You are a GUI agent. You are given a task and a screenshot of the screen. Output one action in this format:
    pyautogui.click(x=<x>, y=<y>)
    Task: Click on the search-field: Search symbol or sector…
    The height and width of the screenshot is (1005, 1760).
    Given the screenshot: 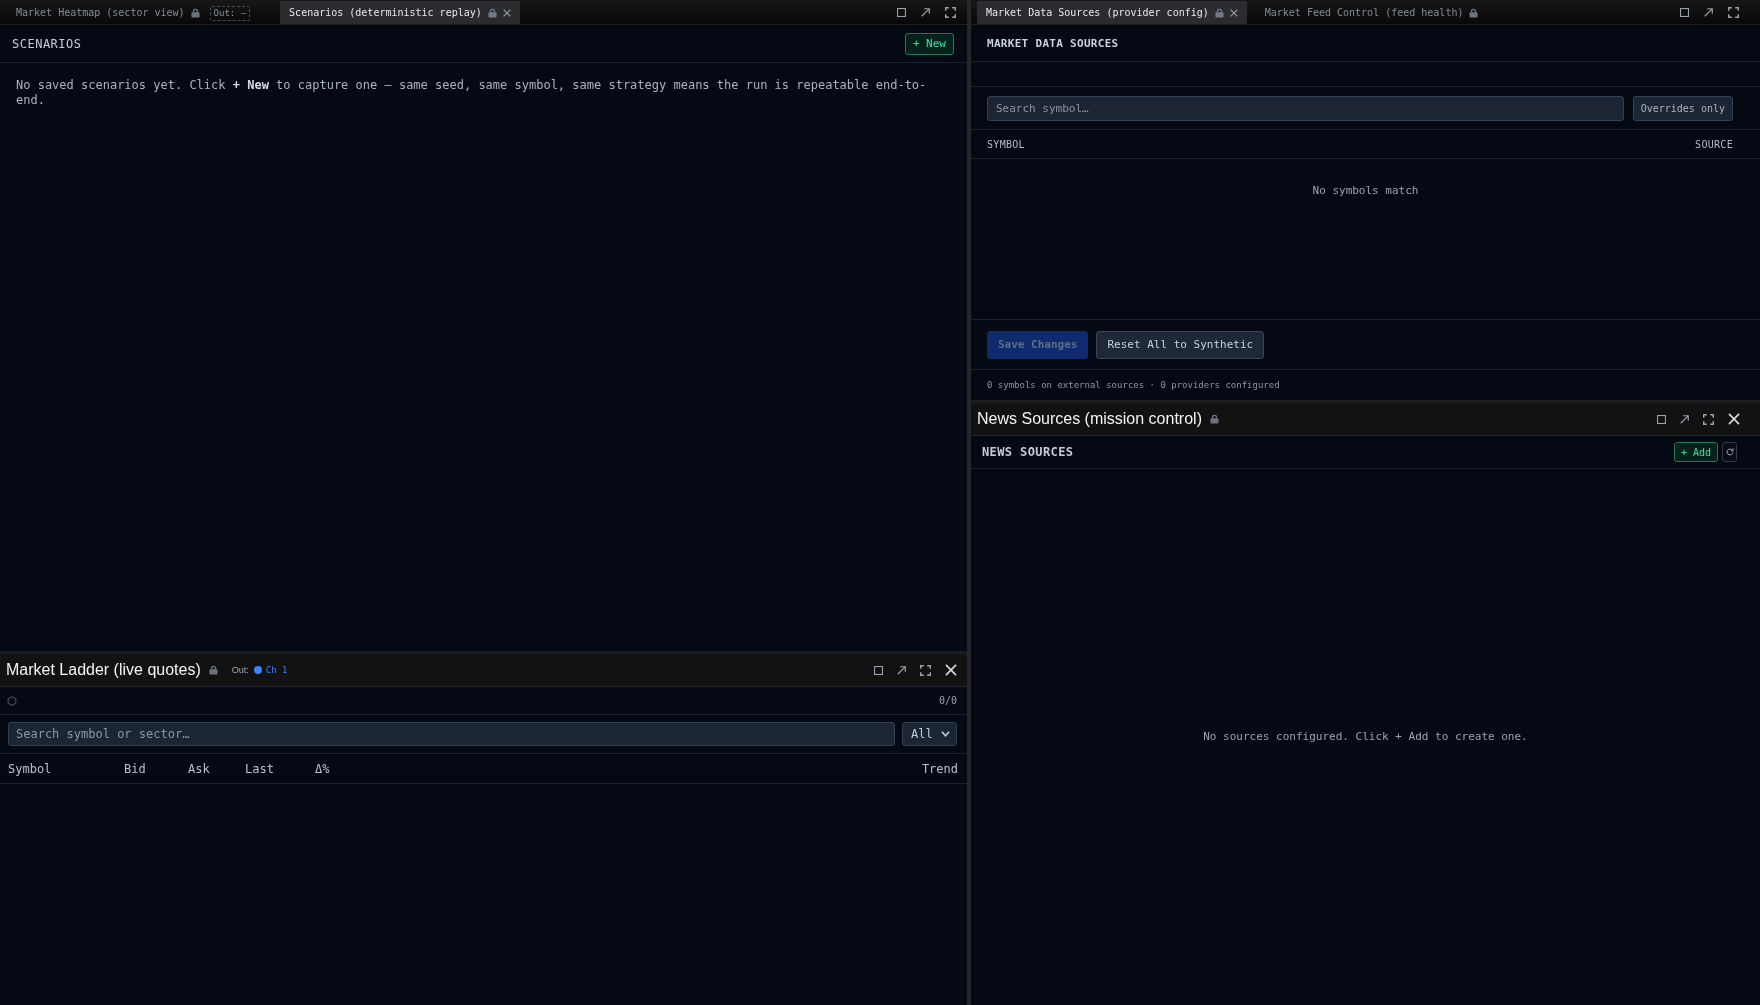 What is the action you would take?
    pyautogui.click(x=451, y=734)
    